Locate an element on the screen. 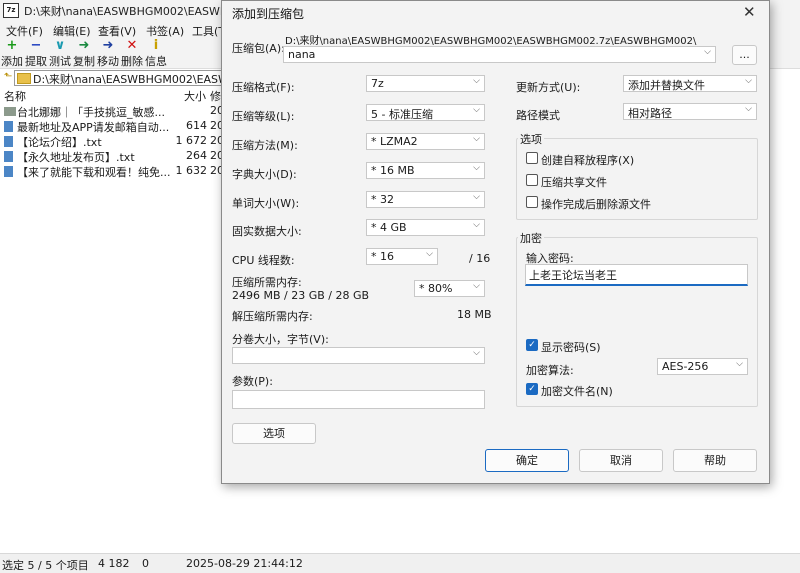  list-item: 【来了就能下载和观看！纯免... 1 632 20 is located at coordinates (112, 171).